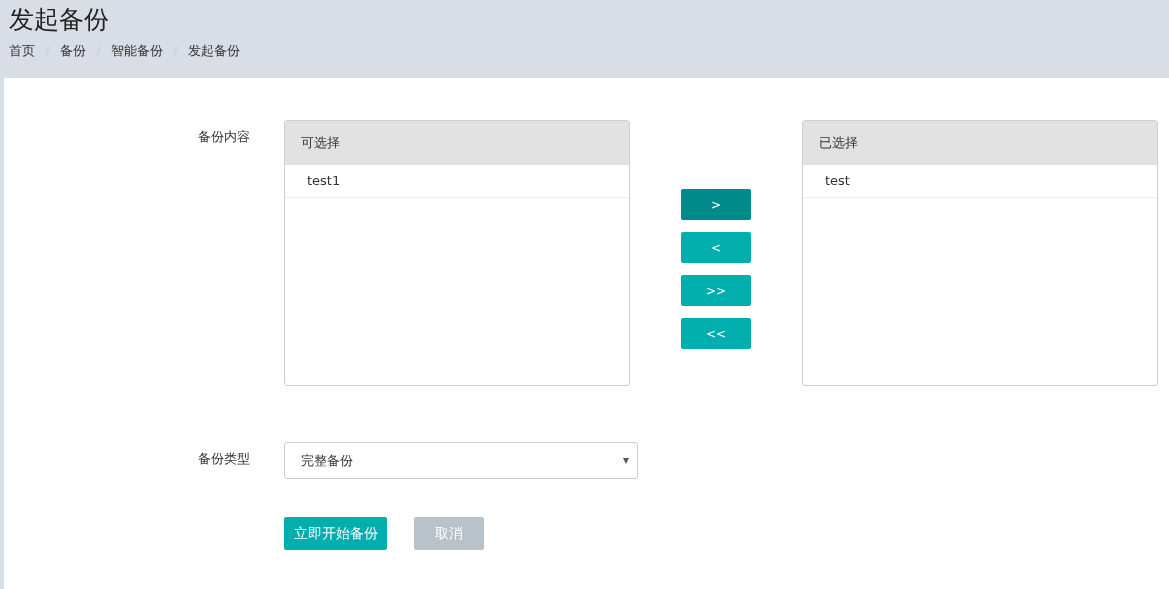 The width and height of the screenshot is (1169, 589). What do you see at coordinates (59, 20) in the screenshot?
I see `page-title: 发起备份` at bounding box center [59, 20].